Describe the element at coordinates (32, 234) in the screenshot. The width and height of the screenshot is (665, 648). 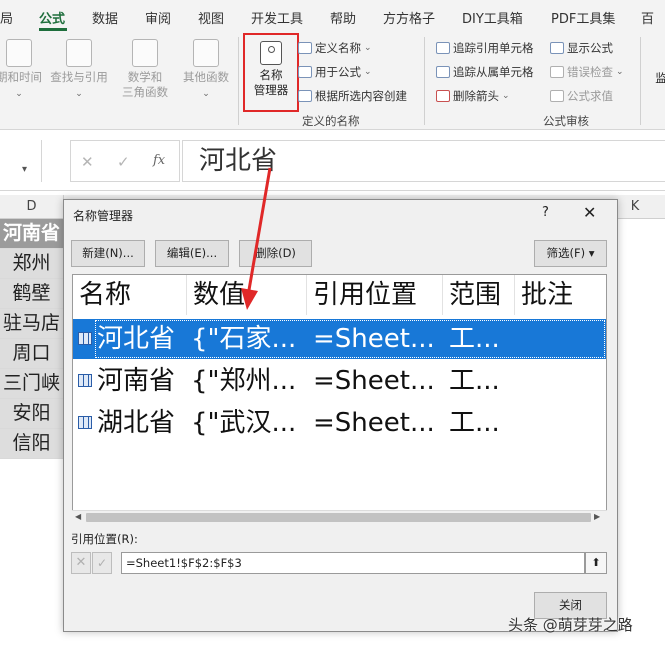
I see `sheet-cell-header: 河南省` at that location.